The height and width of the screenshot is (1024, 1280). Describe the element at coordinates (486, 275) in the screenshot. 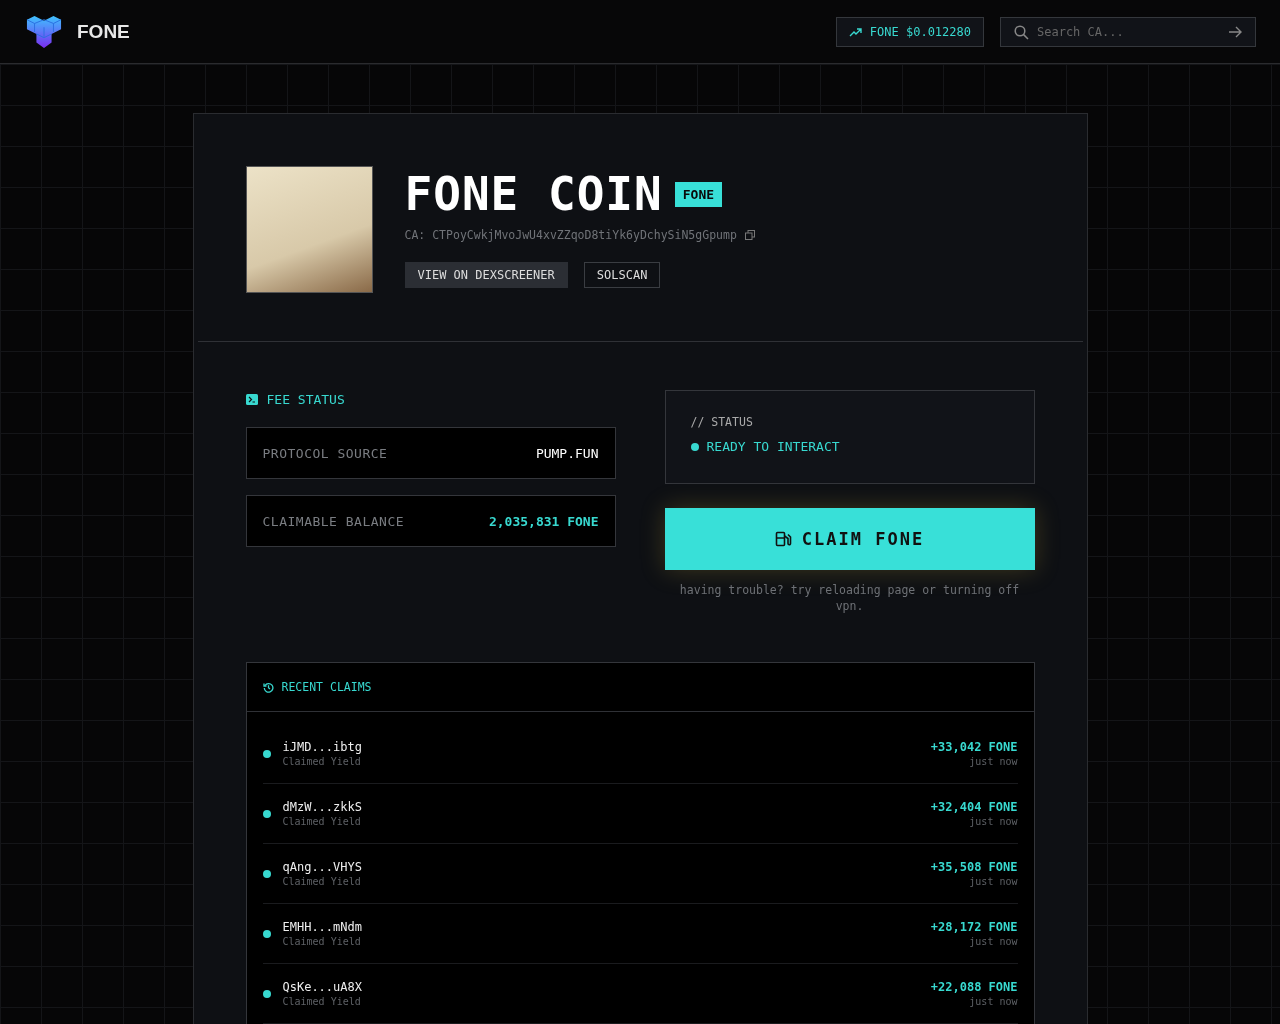

I see `dexscreener-button: VIEW ON DEXSCREENER` at that location.